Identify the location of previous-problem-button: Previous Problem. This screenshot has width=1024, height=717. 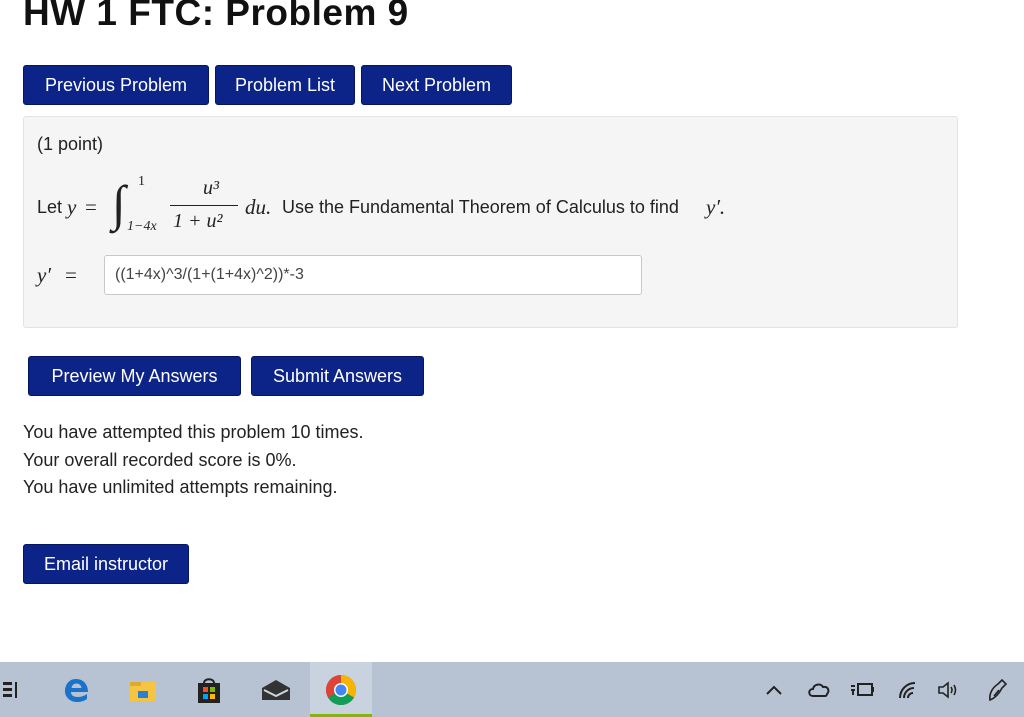
(116, 85).